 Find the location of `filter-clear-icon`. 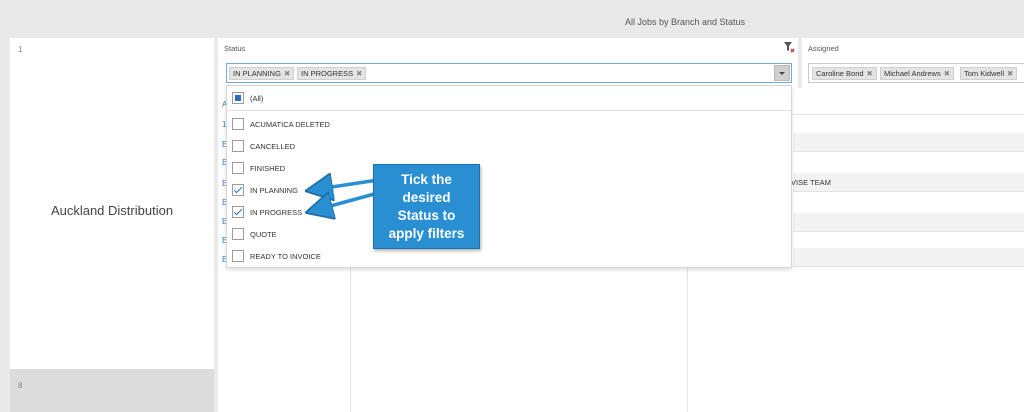

filter-clear-icon is located at coordinates (789, 47).